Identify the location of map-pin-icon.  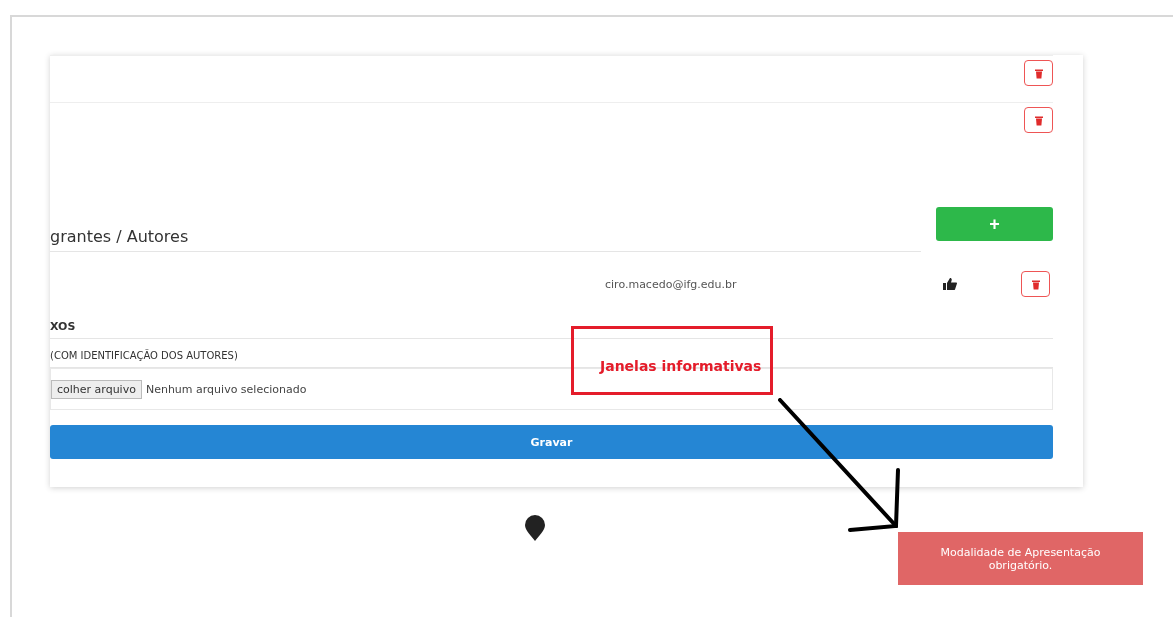
(535, 528).